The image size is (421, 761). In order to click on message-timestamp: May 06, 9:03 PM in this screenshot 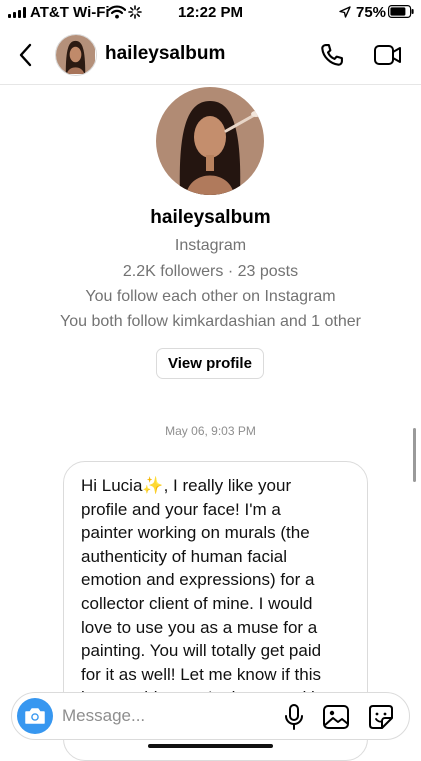, I will do `click(210, 431)`.